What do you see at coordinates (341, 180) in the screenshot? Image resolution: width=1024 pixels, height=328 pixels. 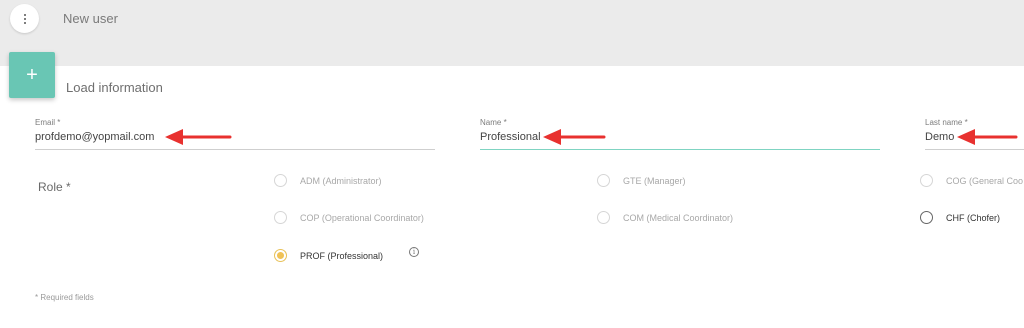 I see `role-option-label: ADM (Administrator)` at bounding box center [341, 180].